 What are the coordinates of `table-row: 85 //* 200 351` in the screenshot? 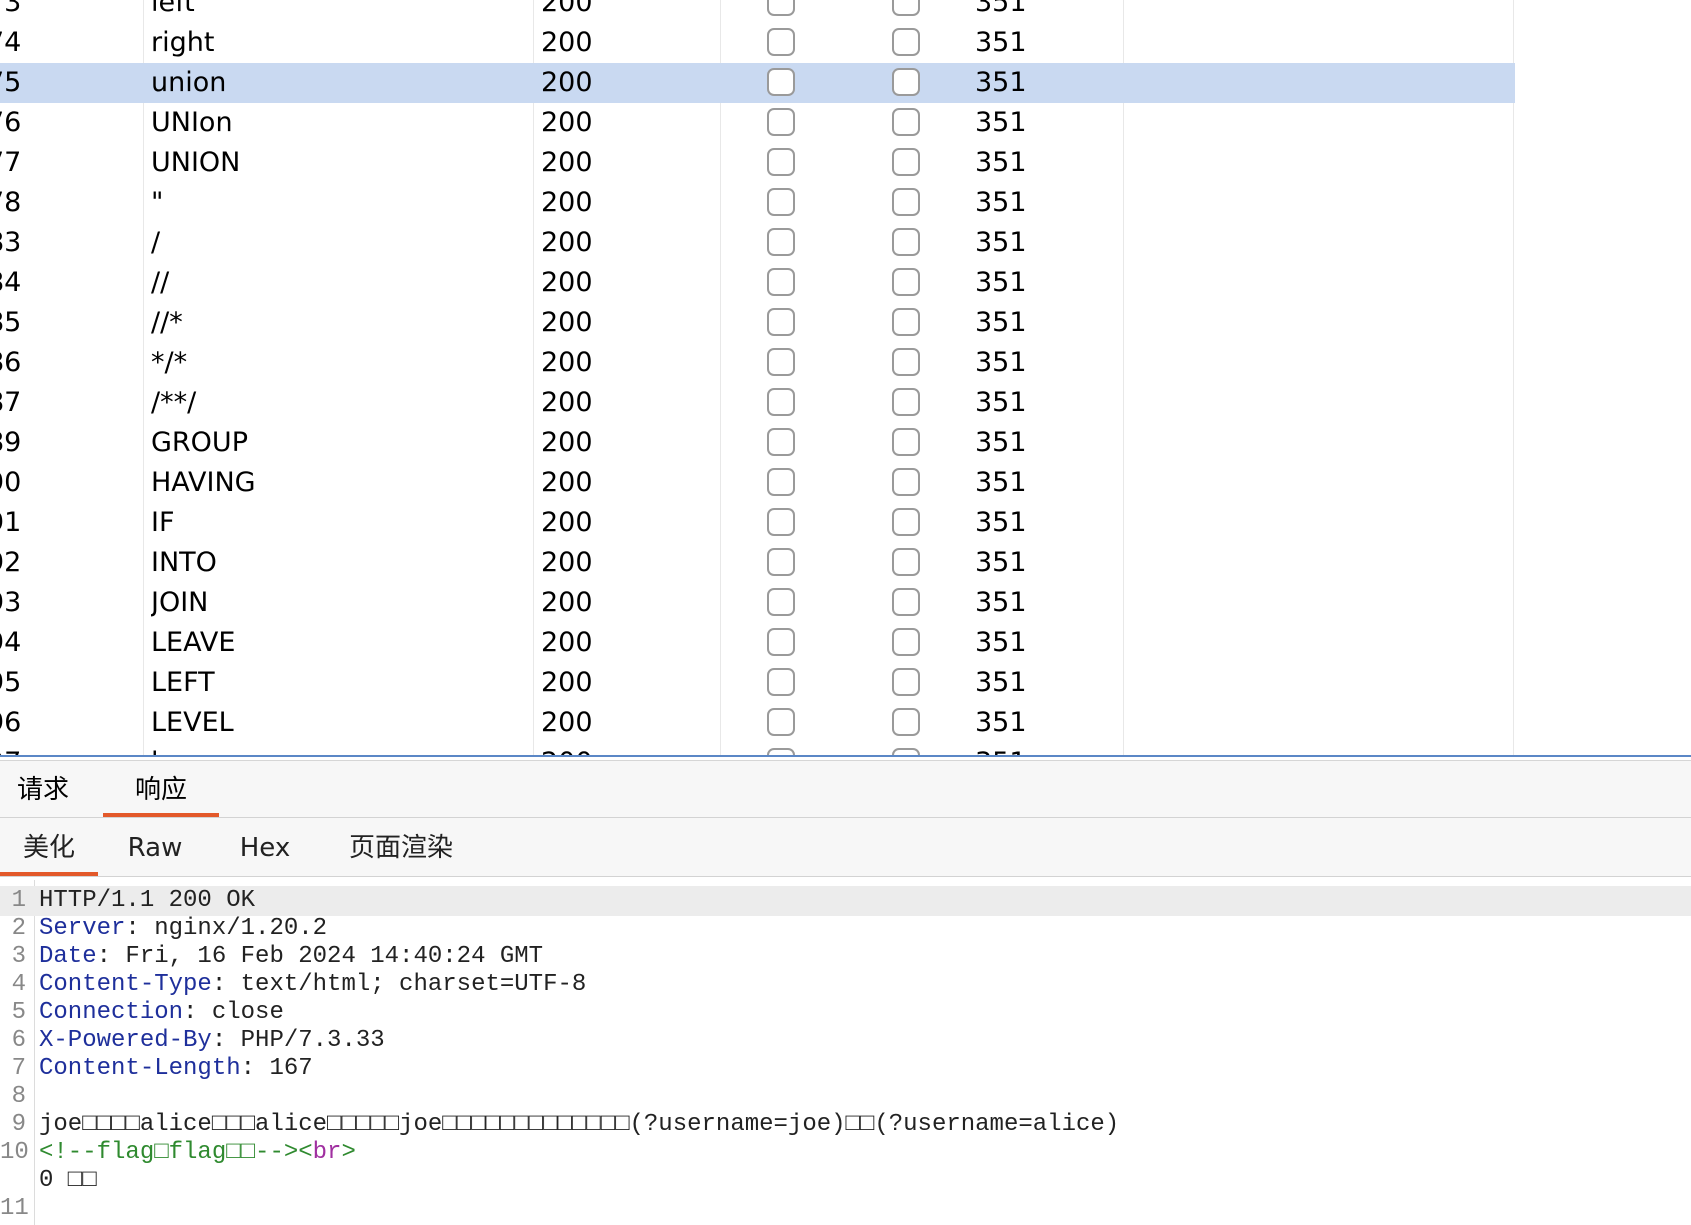 It's located at (757, 323).